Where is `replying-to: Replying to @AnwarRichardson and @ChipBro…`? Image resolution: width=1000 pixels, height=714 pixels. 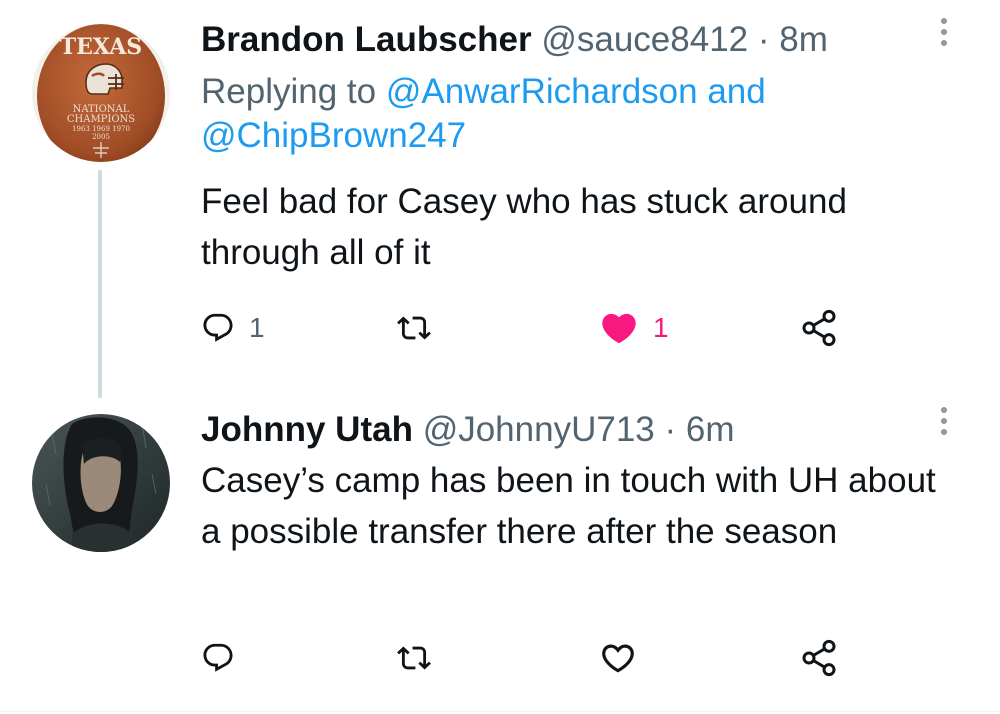 replying-to: Replying to @AnwarRichardson and @ChipBro… is located at coordinates (551, 114).